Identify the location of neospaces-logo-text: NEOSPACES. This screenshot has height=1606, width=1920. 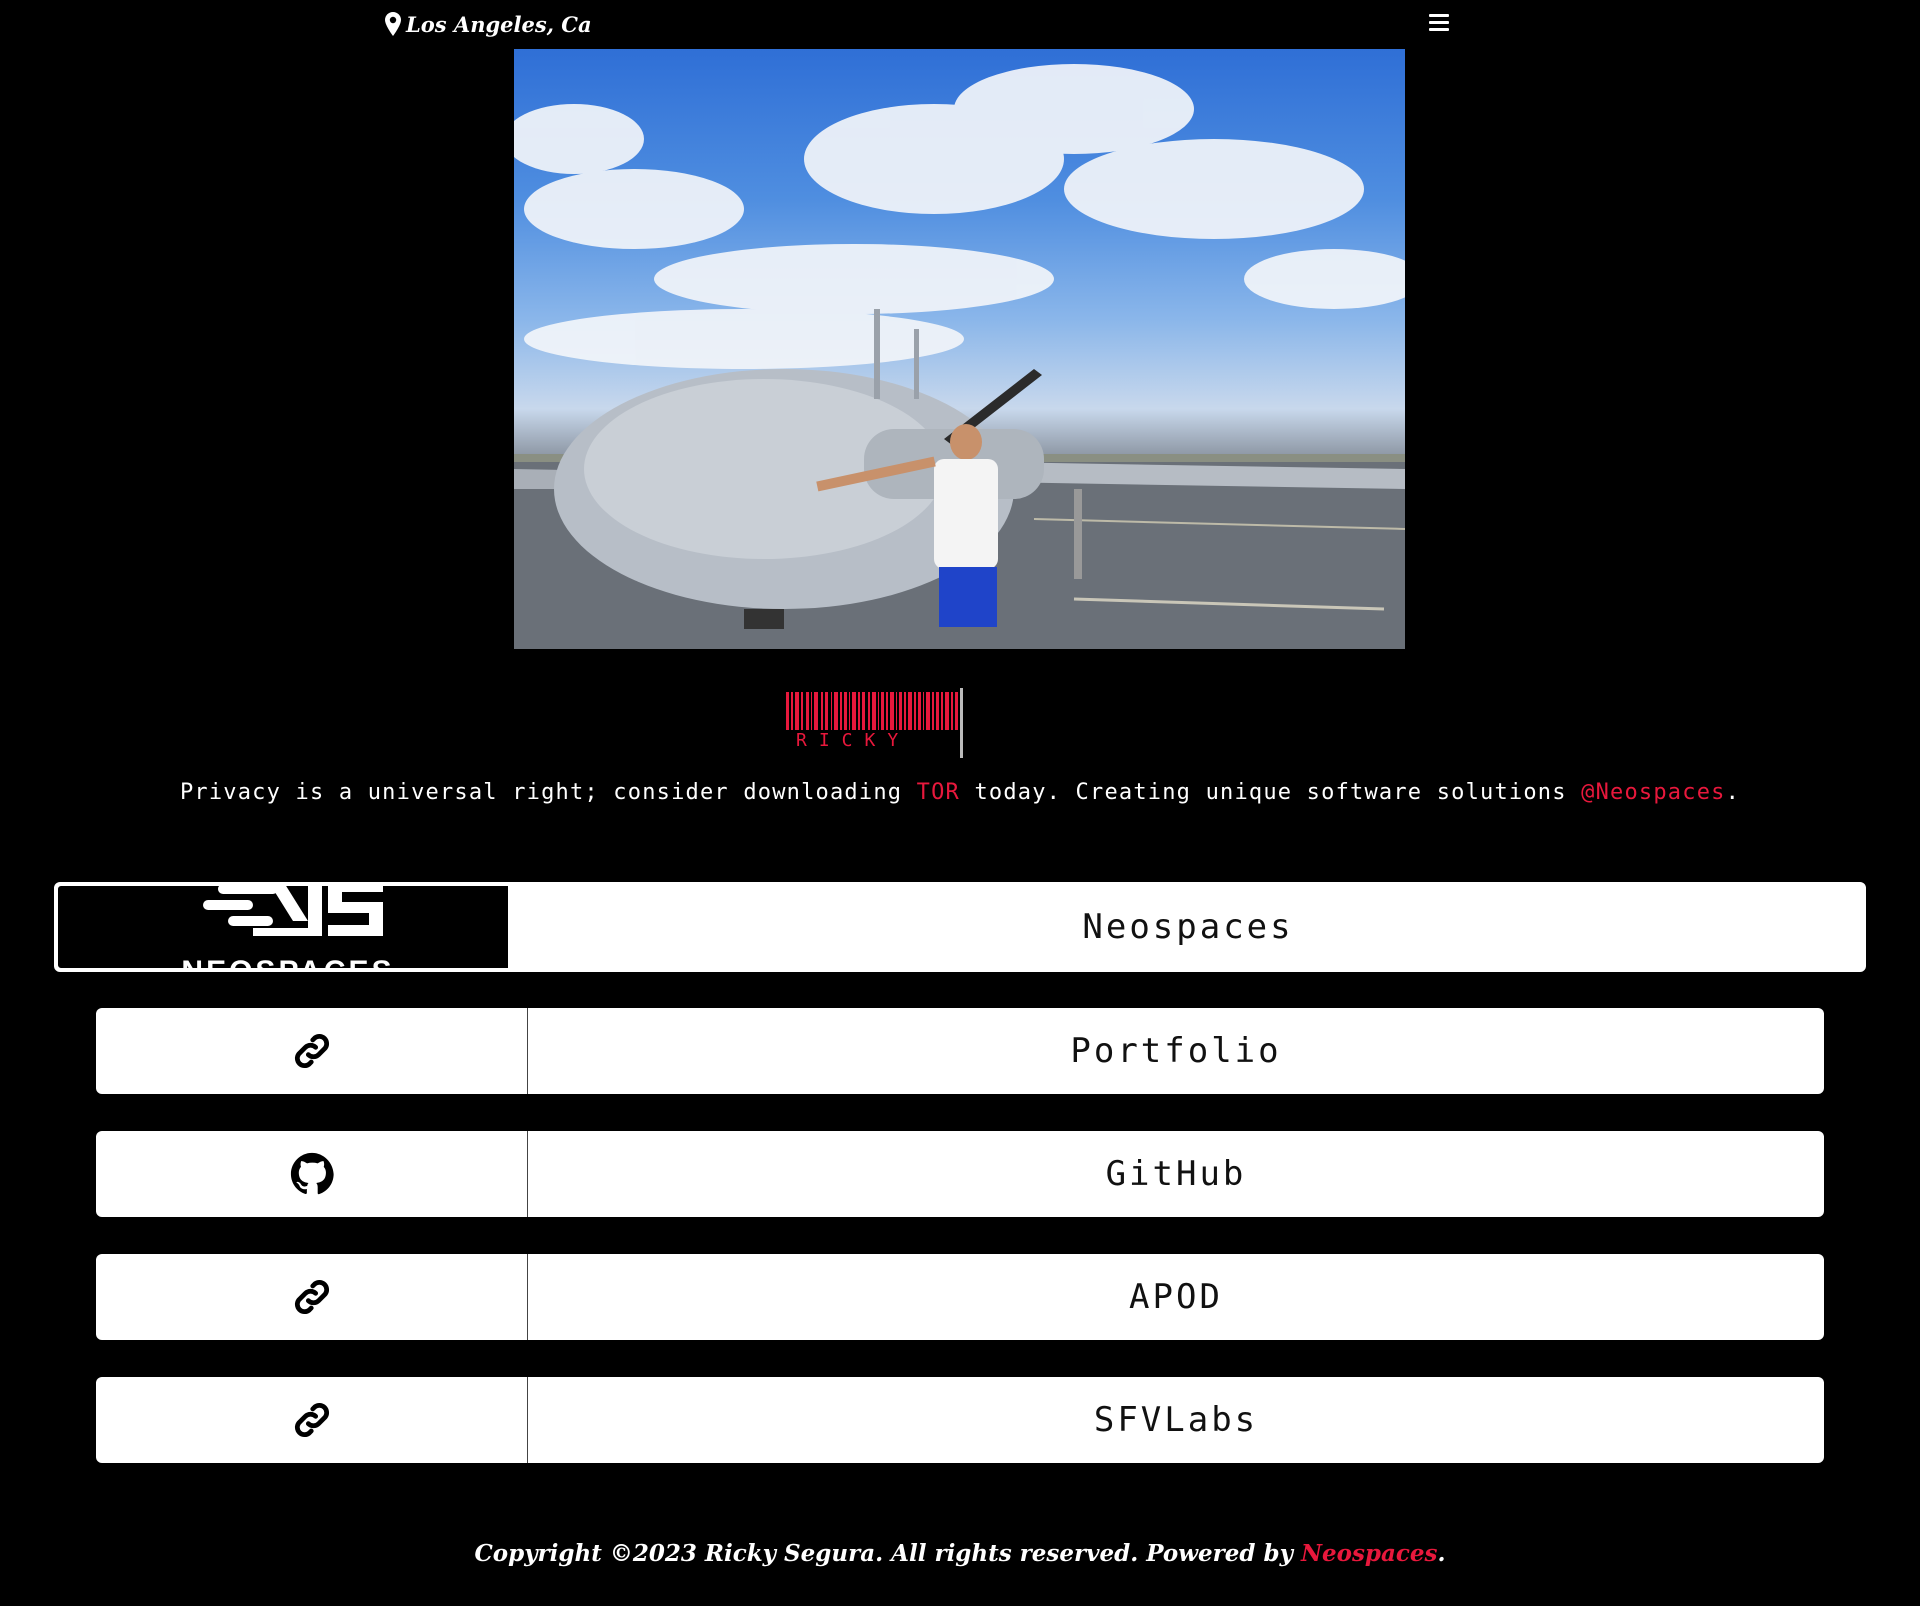
(287, 962).